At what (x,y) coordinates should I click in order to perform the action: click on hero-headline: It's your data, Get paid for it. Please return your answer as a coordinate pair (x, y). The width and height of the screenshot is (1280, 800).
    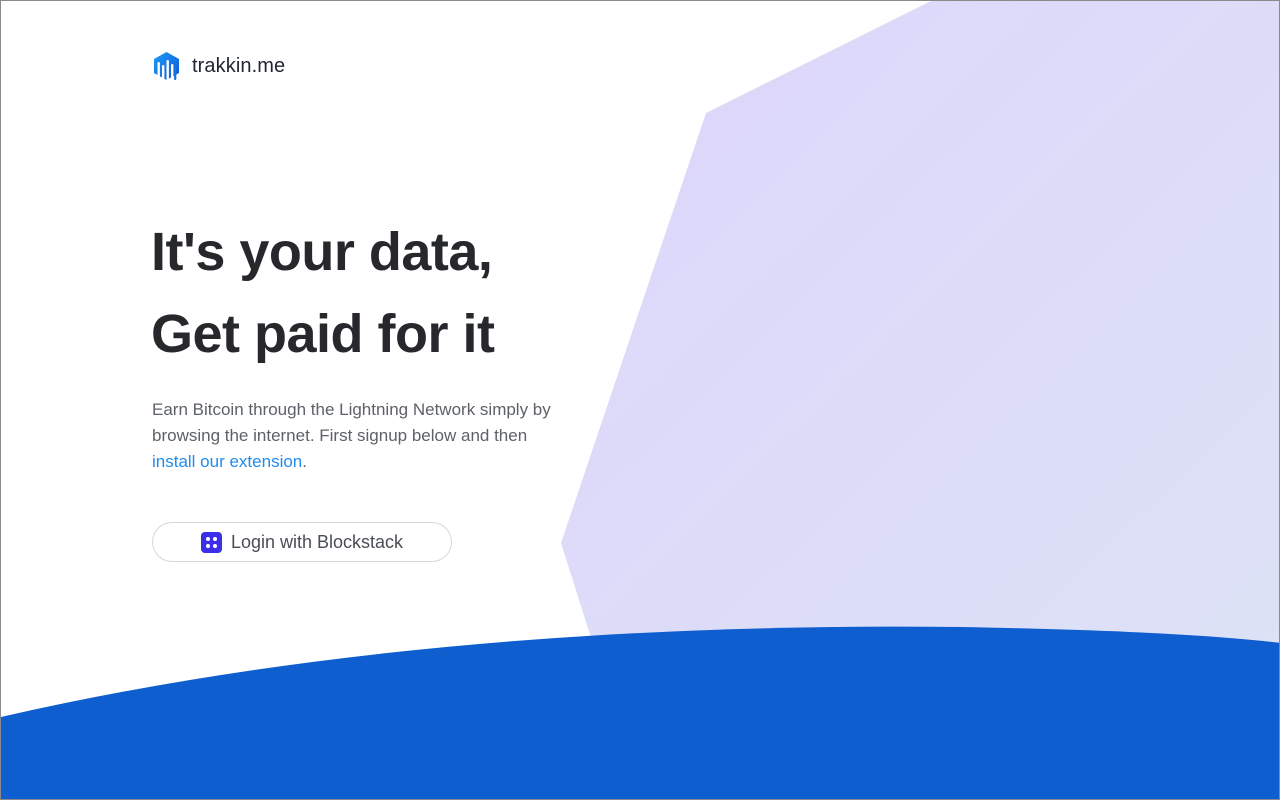
    Looking at the image, I should click on (323, 293).